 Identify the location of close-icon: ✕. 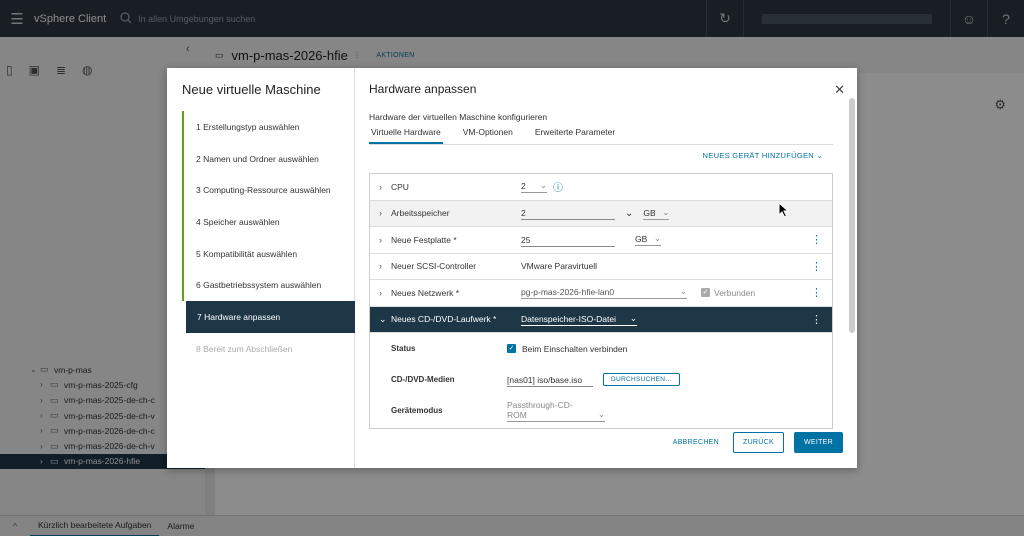
(839, 90).